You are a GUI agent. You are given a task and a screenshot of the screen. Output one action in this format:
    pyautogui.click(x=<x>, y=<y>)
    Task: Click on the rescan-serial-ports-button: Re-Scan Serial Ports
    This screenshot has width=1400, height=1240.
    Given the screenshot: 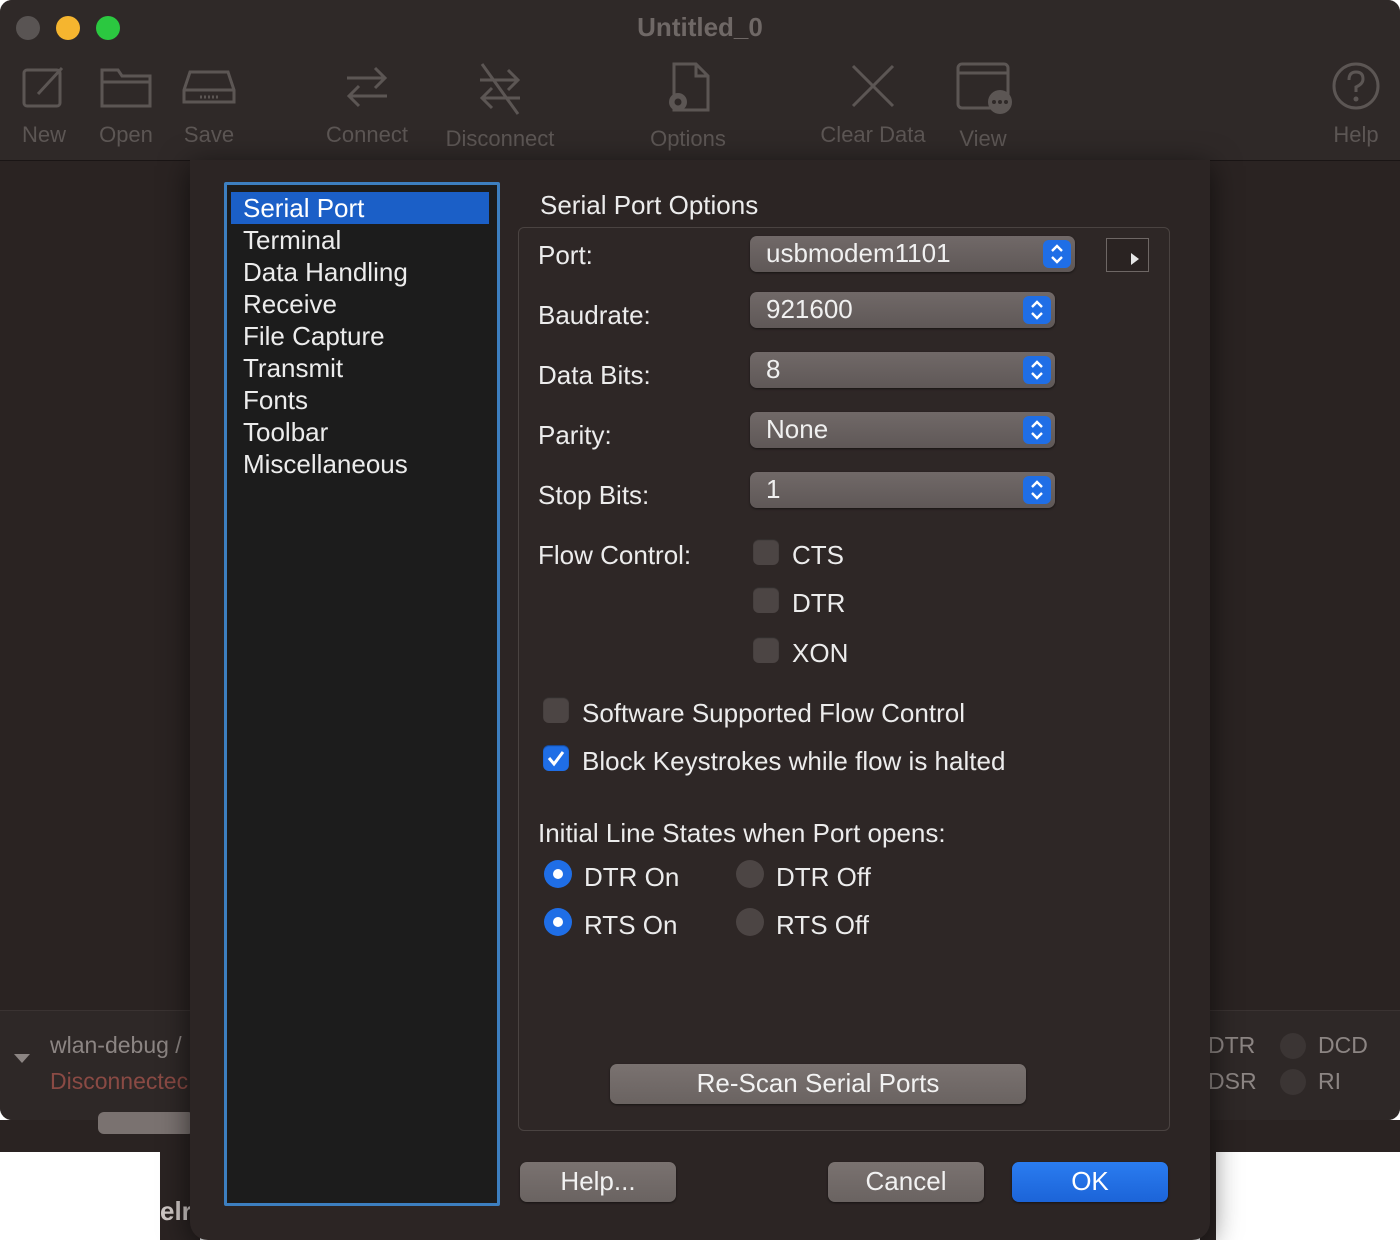 What is the action you would take?
    pyautogui.click(x=818, y=1084)
    